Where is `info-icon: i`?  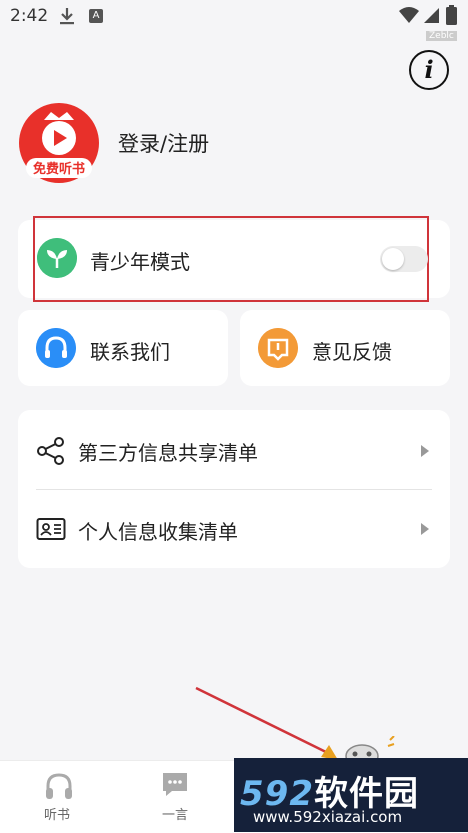
info-icon: i is located at coordinates (429, 69).